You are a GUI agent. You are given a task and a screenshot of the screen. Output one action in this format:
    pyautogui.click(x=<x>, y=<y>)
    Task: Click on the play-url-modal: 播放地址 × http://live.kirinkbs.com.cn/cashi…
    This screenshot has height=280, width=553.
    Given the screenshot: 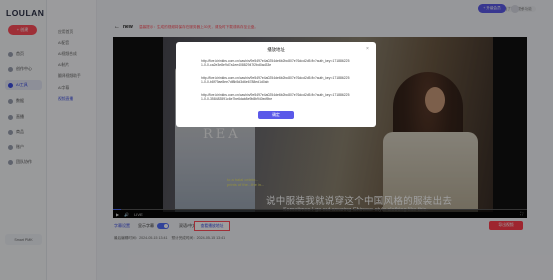 What is the action you would take?
    pyautogui.click(x=276, y=84)
    